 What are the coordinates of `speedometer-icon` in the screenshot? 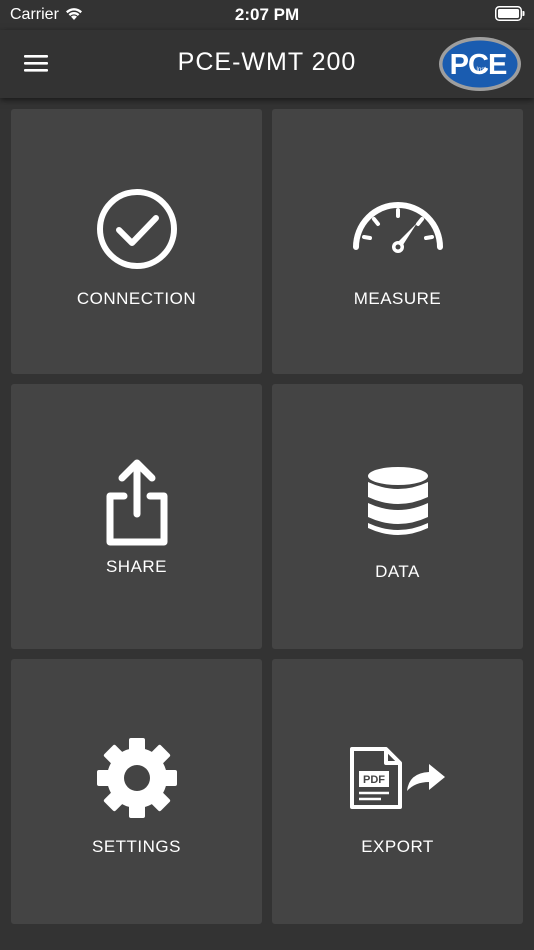 It's located at (397, 227).